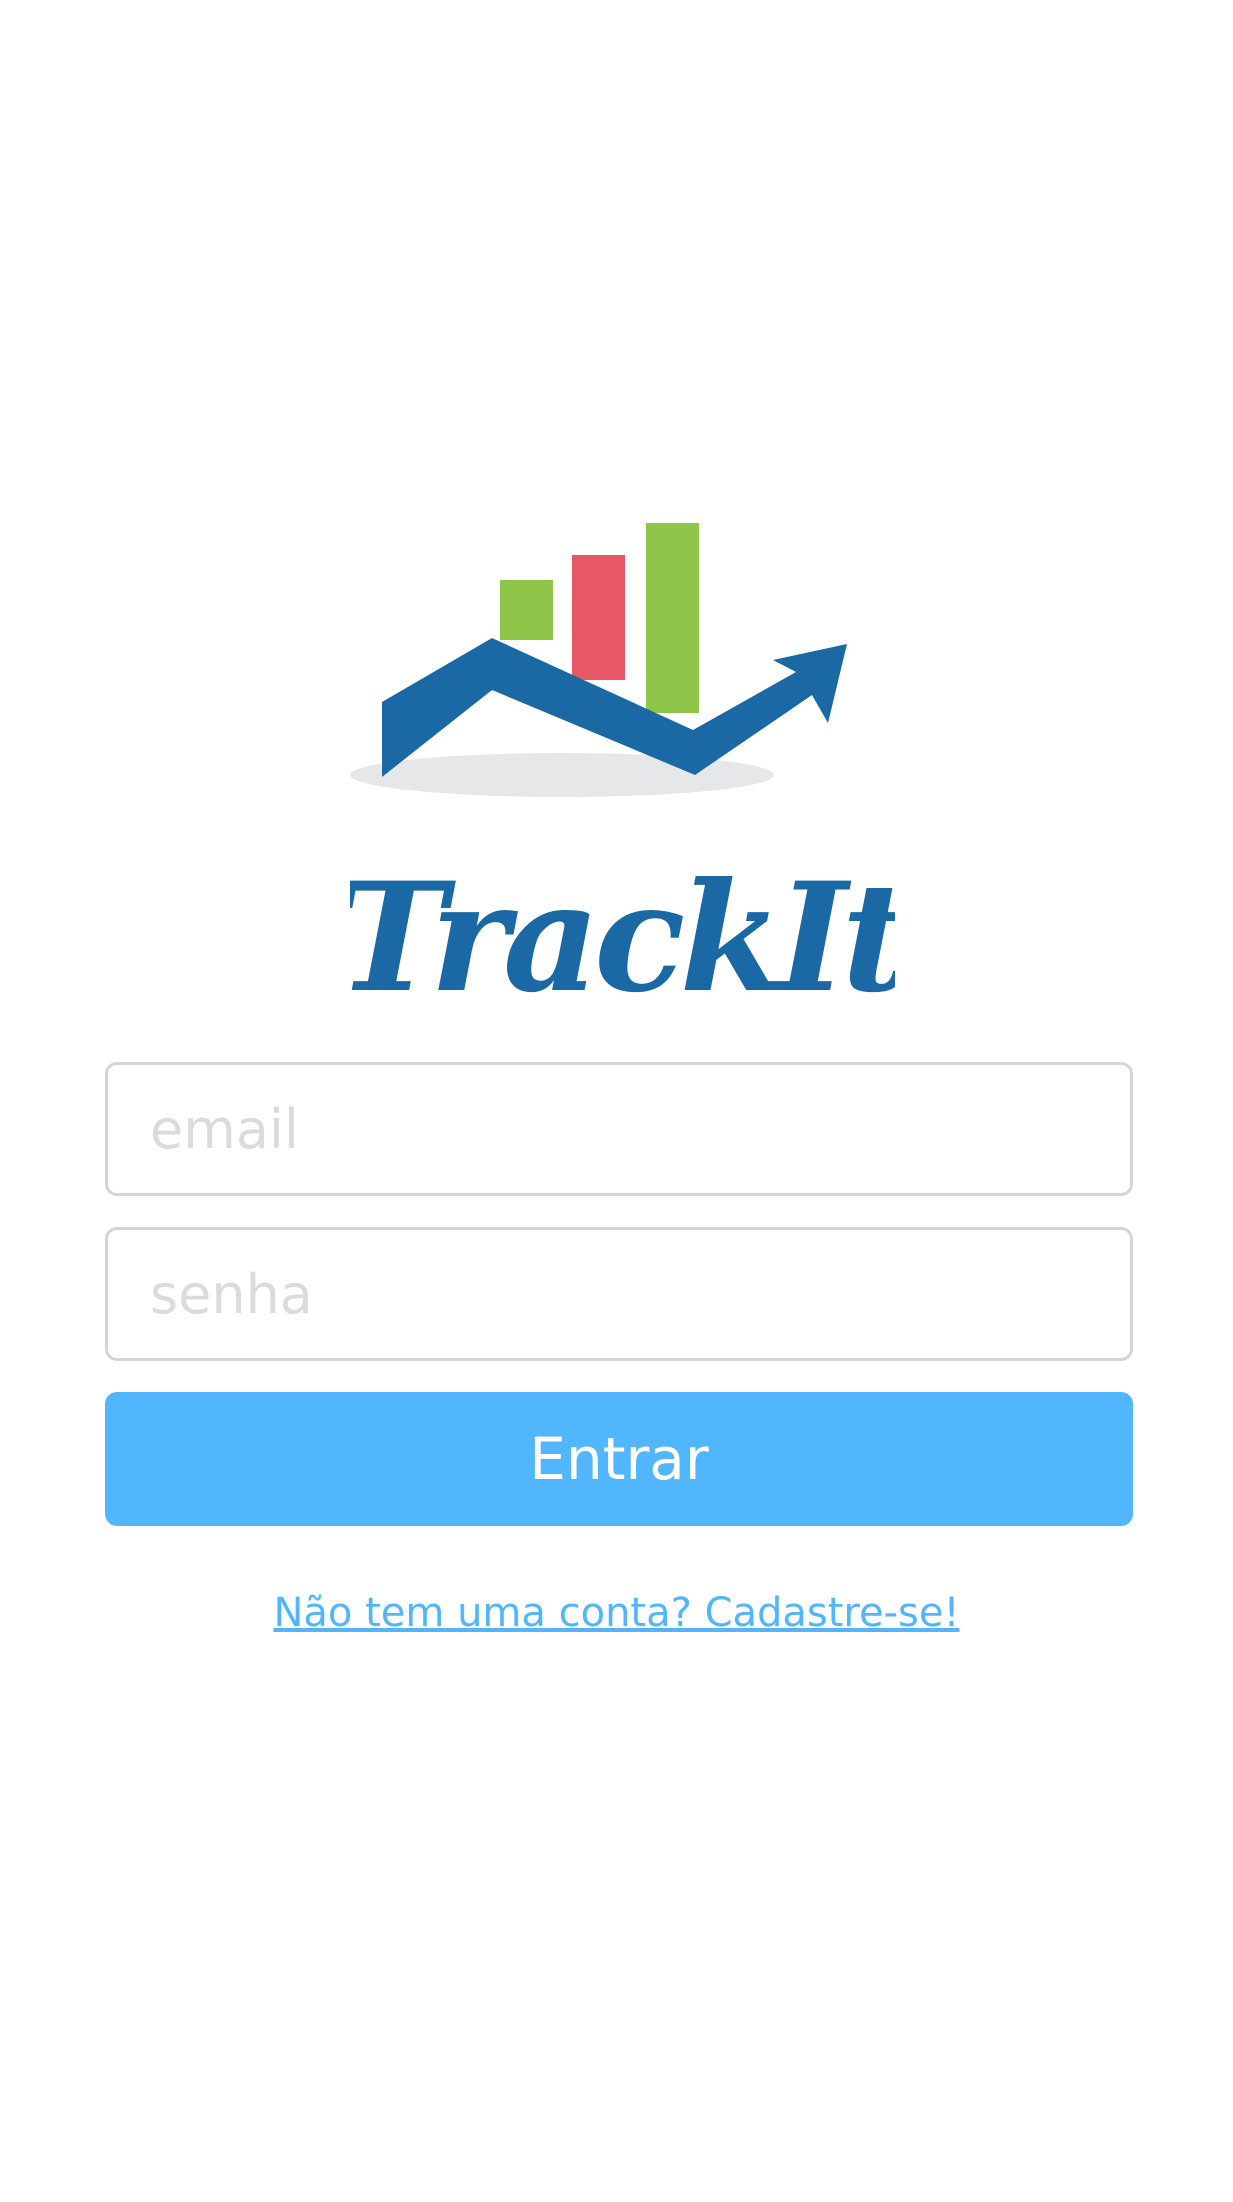 Image resolution: width=1233 pixels, height=2202 pixels. What do you see at coordinates (526, 610) in the screenshot?
I see `logo-bar-green-small` at bounding box center [526, 610].